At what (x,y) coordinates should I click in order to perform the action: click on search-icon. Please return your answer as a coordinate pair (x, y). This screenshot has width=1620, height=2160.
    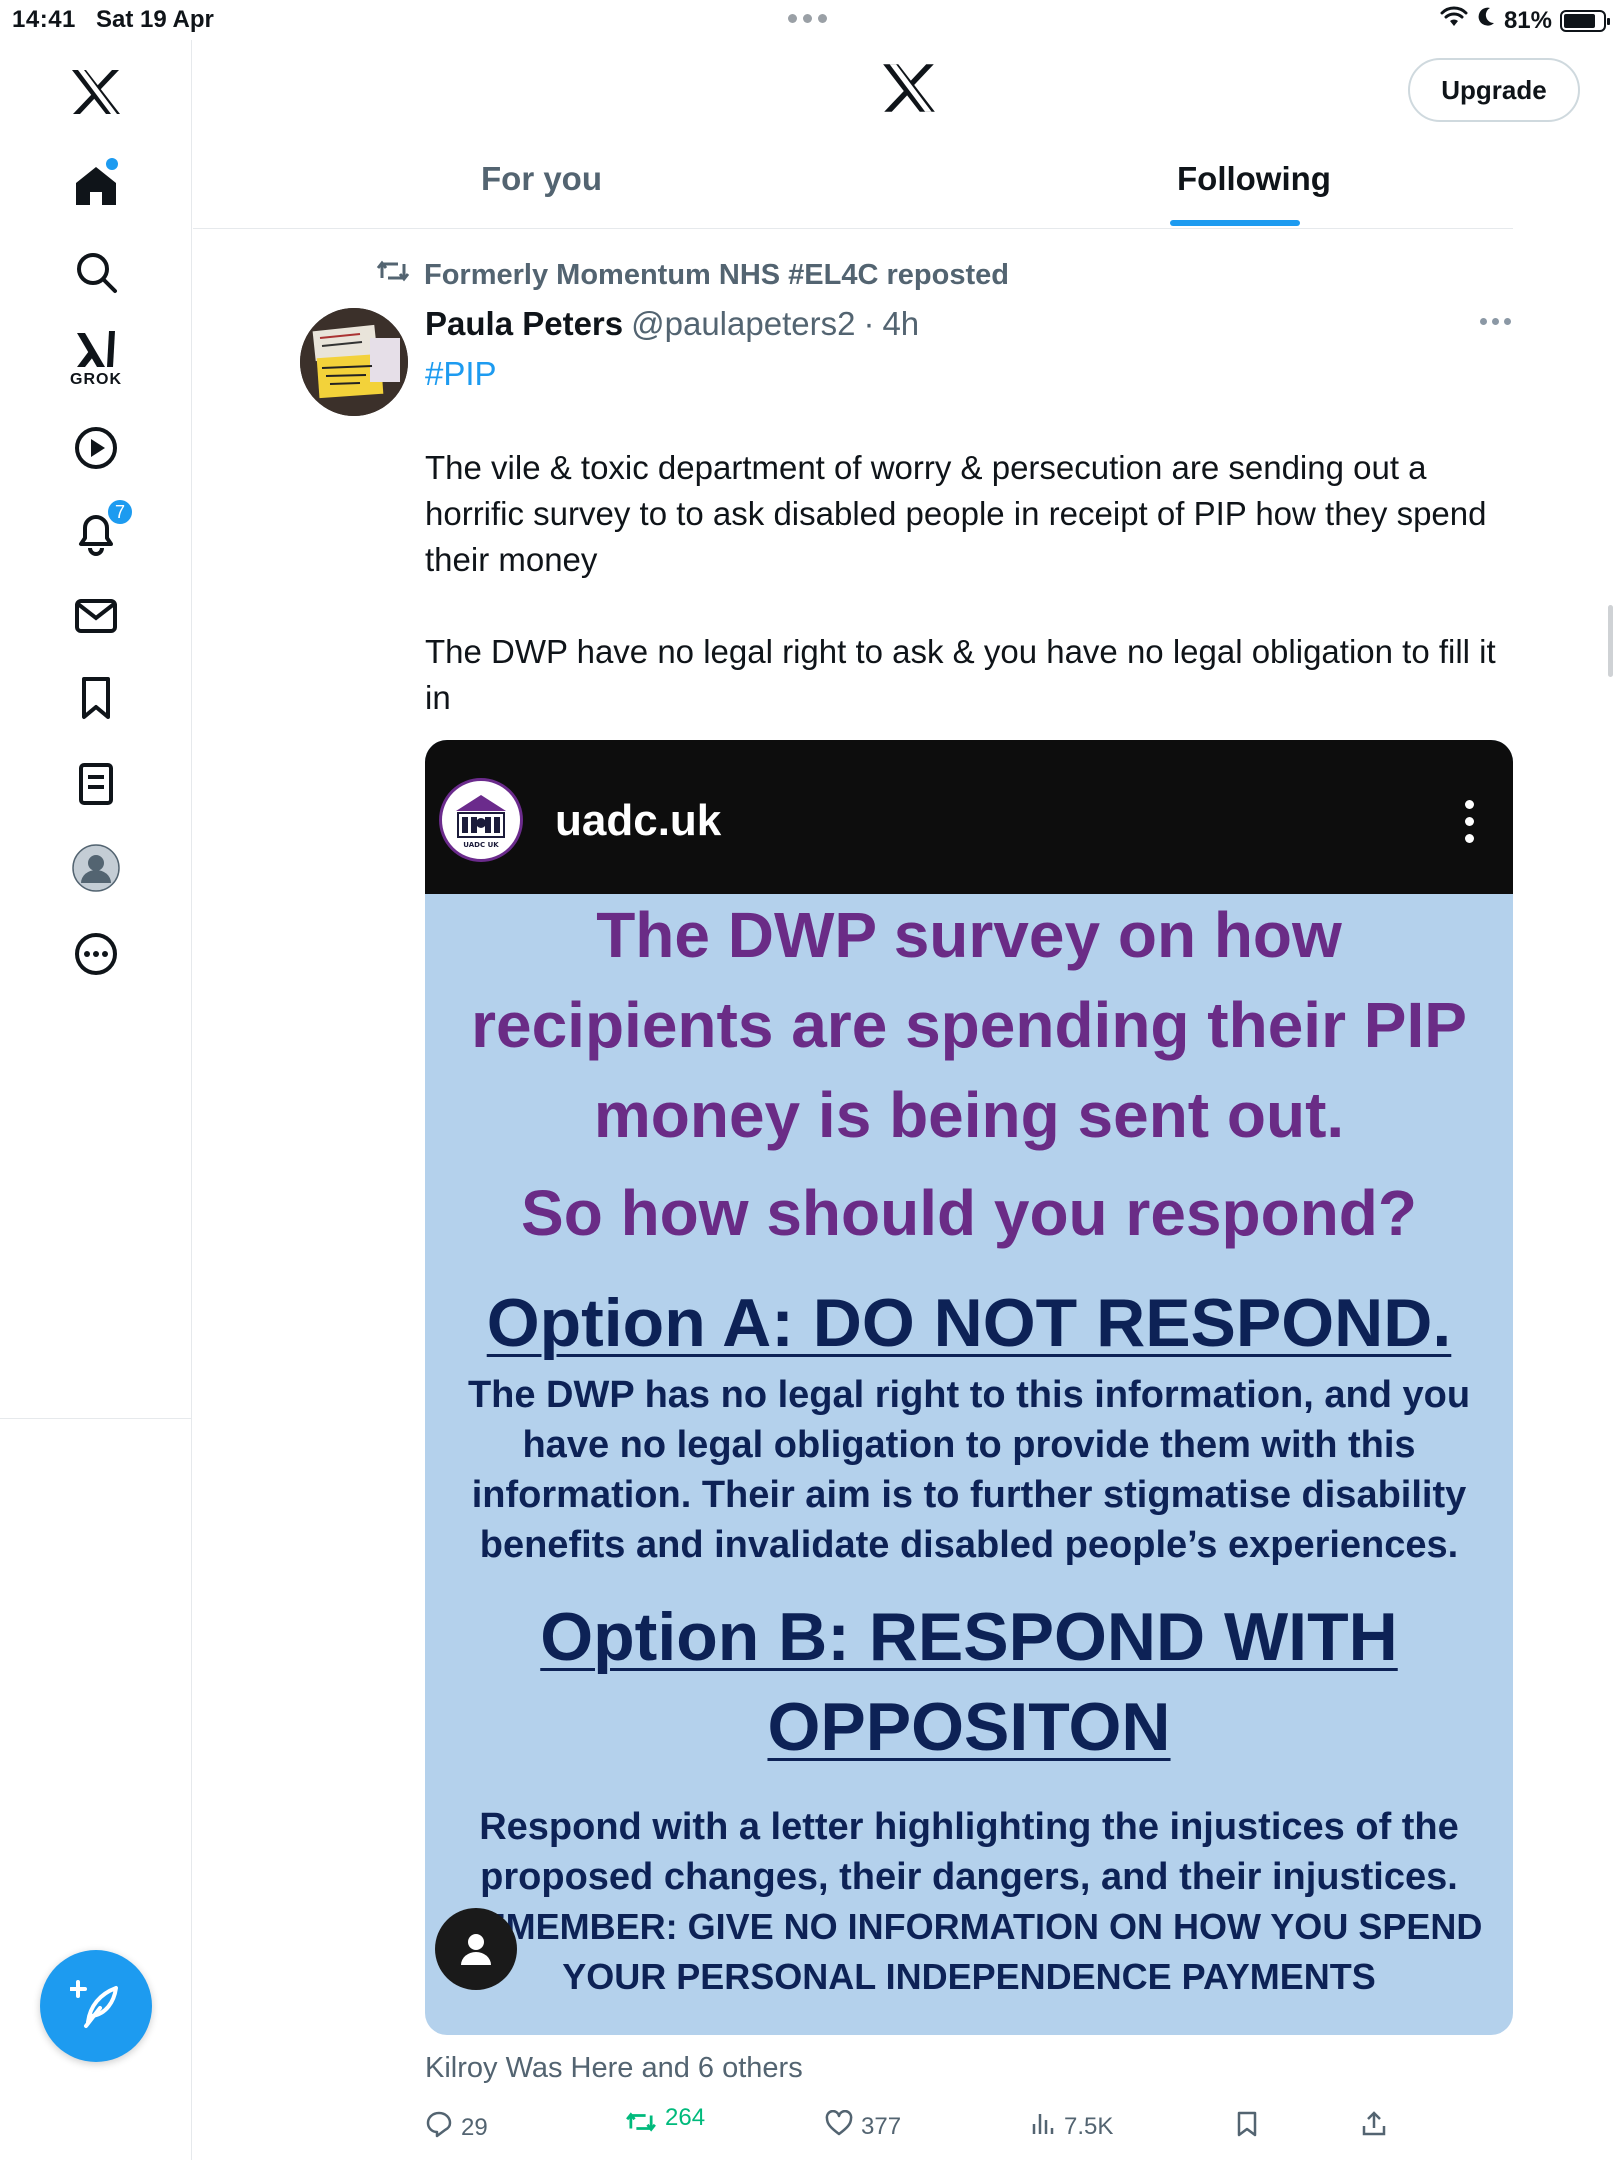
    Looking at the image, I should click on (96, 272).